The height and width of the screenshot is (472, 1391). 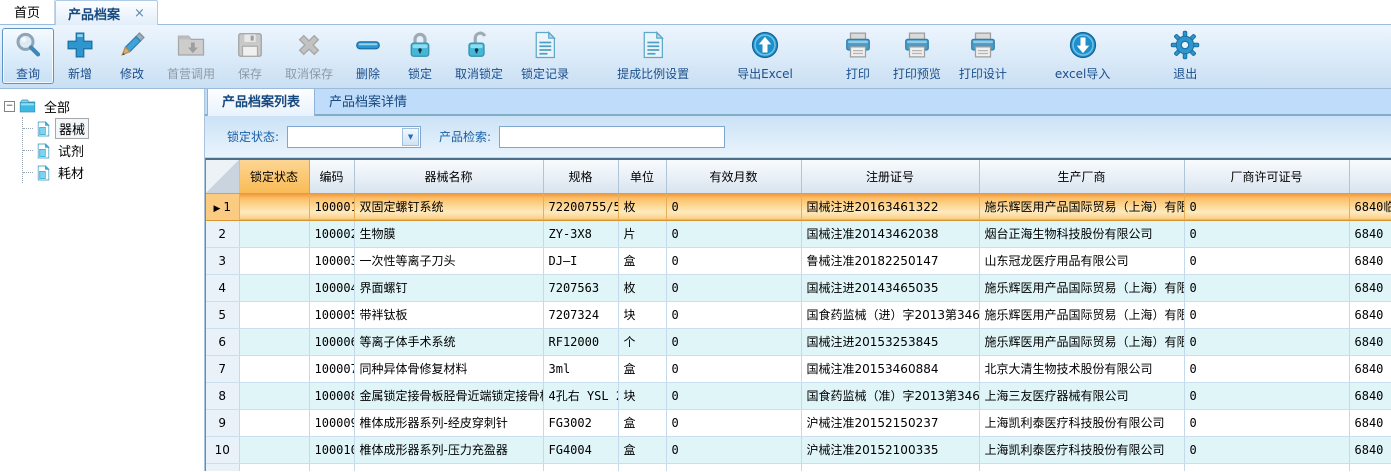 What do you see at coordinates (449, 450) in the screenshot?
I see `cell-name: 椎体成形器系列-压力充盈器` at bounding box center [449, 450].